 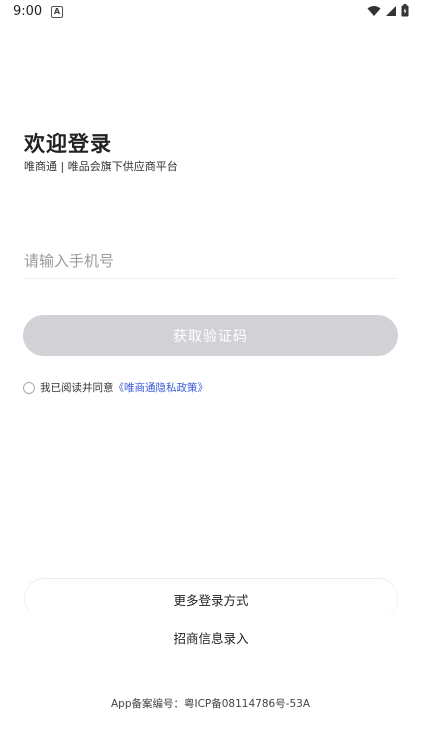 I want to click on agreement-checkbox, so click(x=29, y=387).